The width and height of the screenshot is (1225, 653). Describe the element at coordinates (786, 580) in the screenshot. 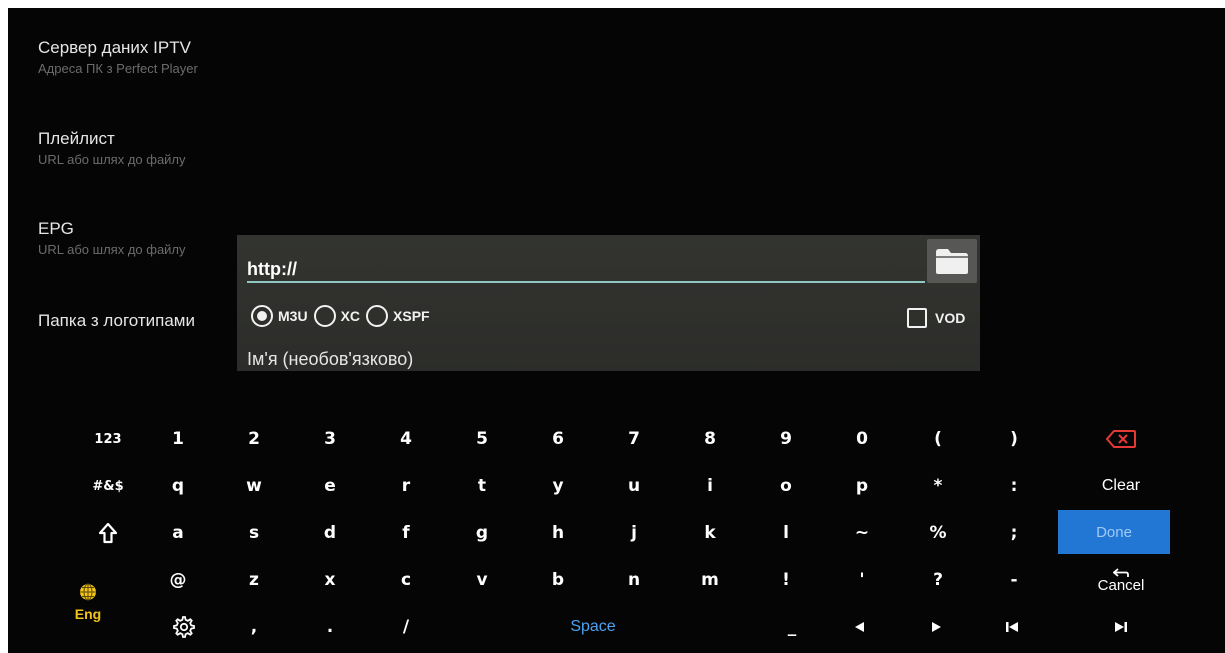

I see `key-char: !` at that location.